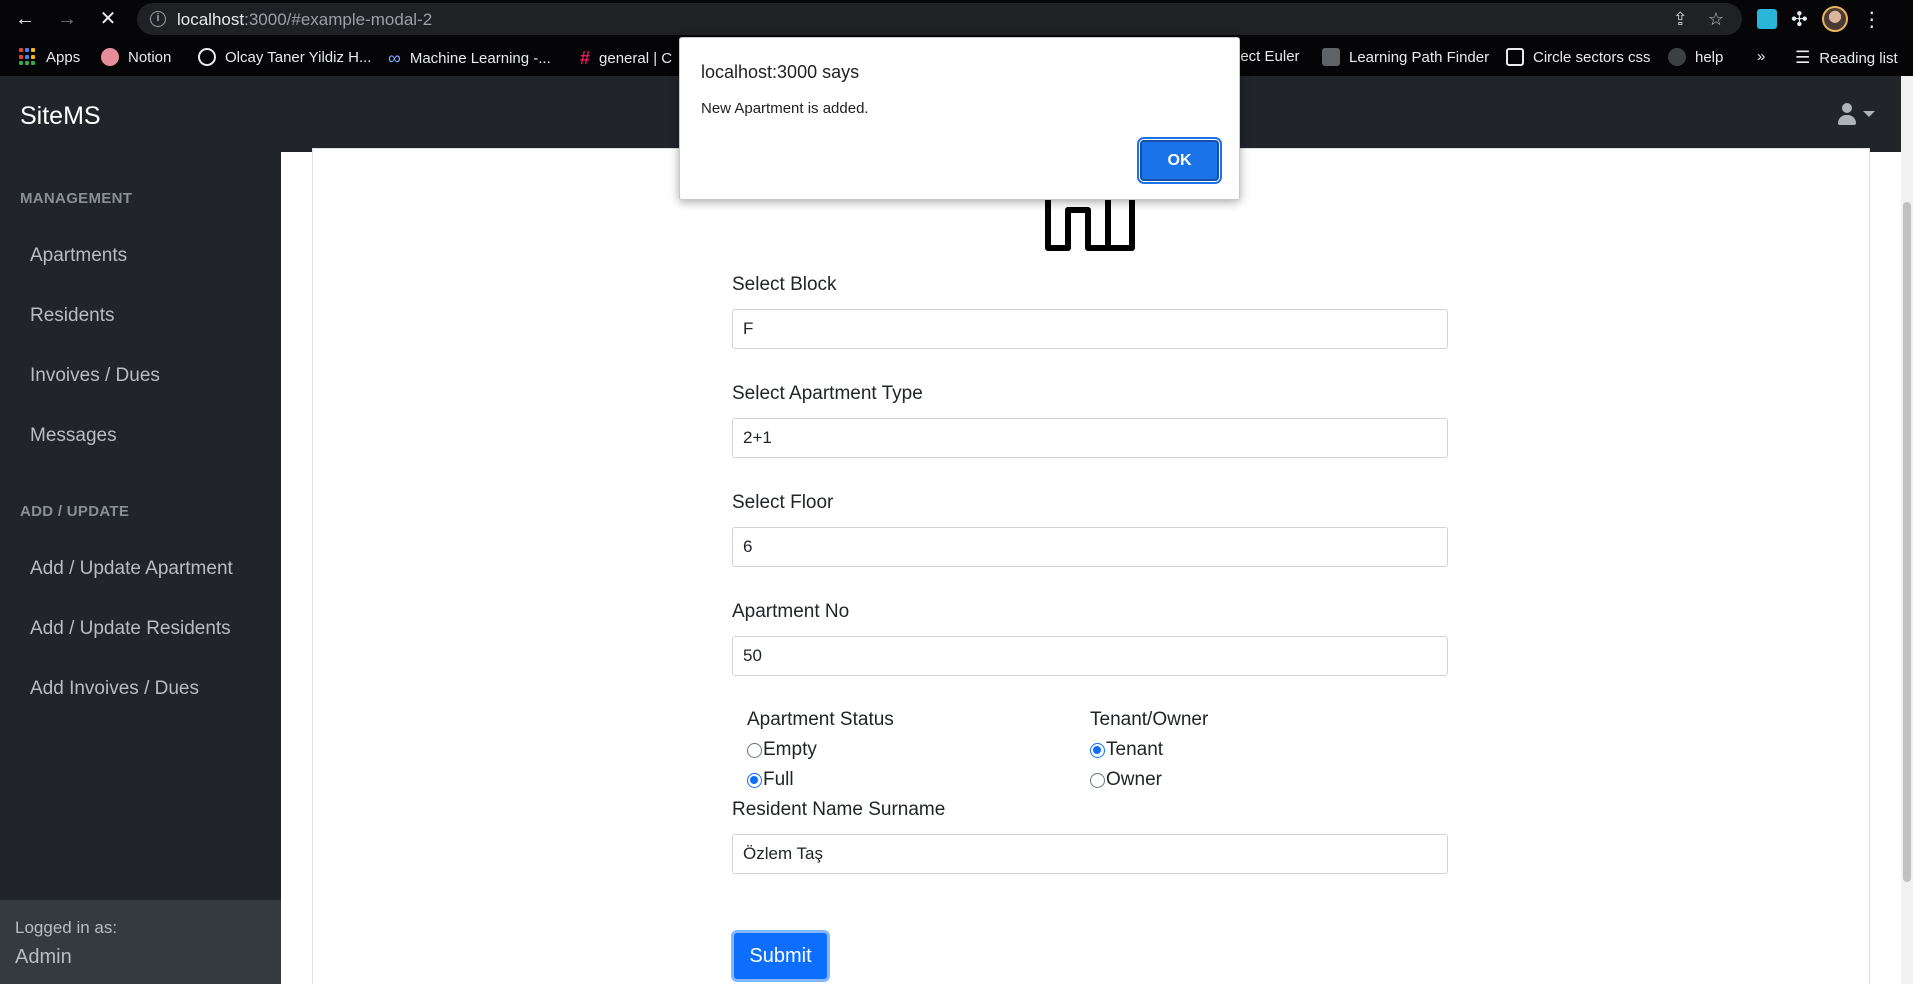 The width and height of the screenshot is (1913, 984). I want to click on radio-label: Empty, so click(790, 749).